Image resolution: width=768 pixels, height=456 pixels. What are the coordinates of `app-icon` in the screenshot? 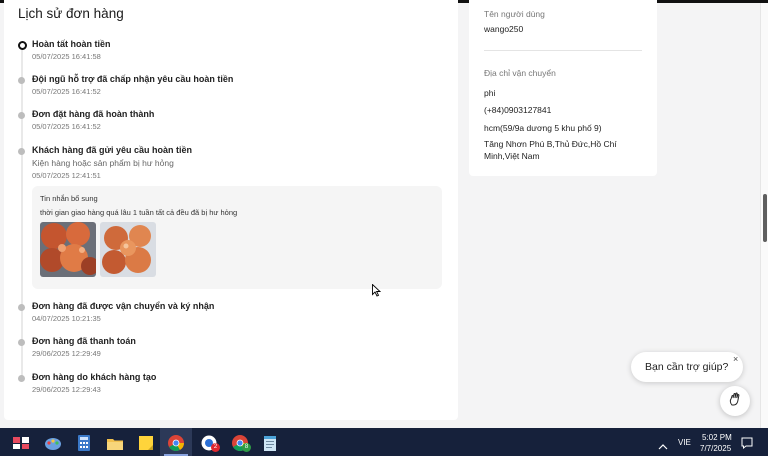 It's located at (21, 443).